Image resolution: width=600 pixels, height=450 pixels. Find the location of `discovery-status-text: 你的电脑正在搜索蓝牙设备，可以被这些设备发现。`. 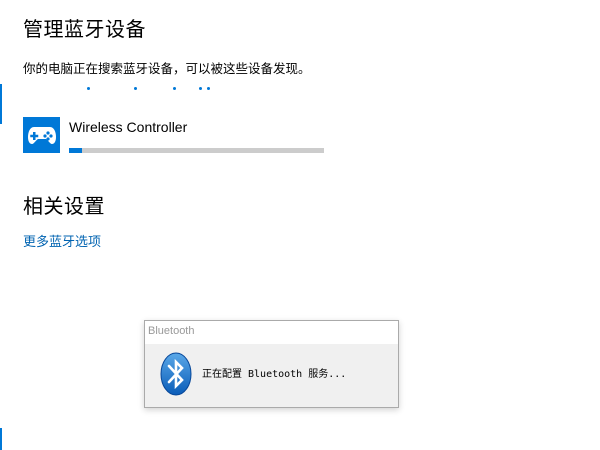

discovery-status-text: 你的电脑正在搜索蓝牙设备，可以被这些设备发现。 is located at coordinates (167, 68).